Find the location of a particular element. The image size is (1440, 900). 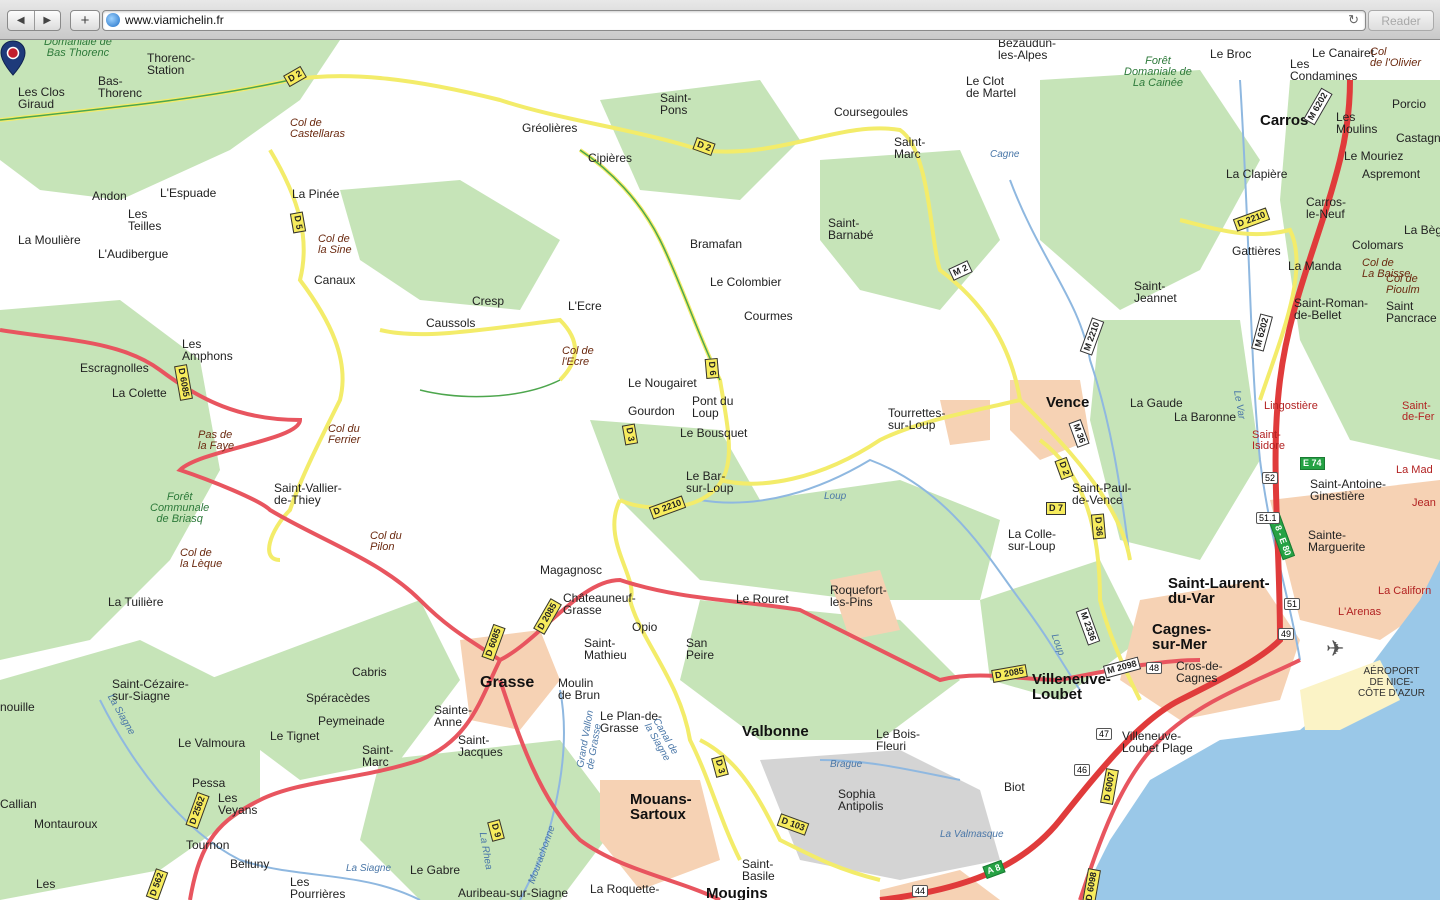

town-label-andon: Andon is located at coordinates (109, 196).